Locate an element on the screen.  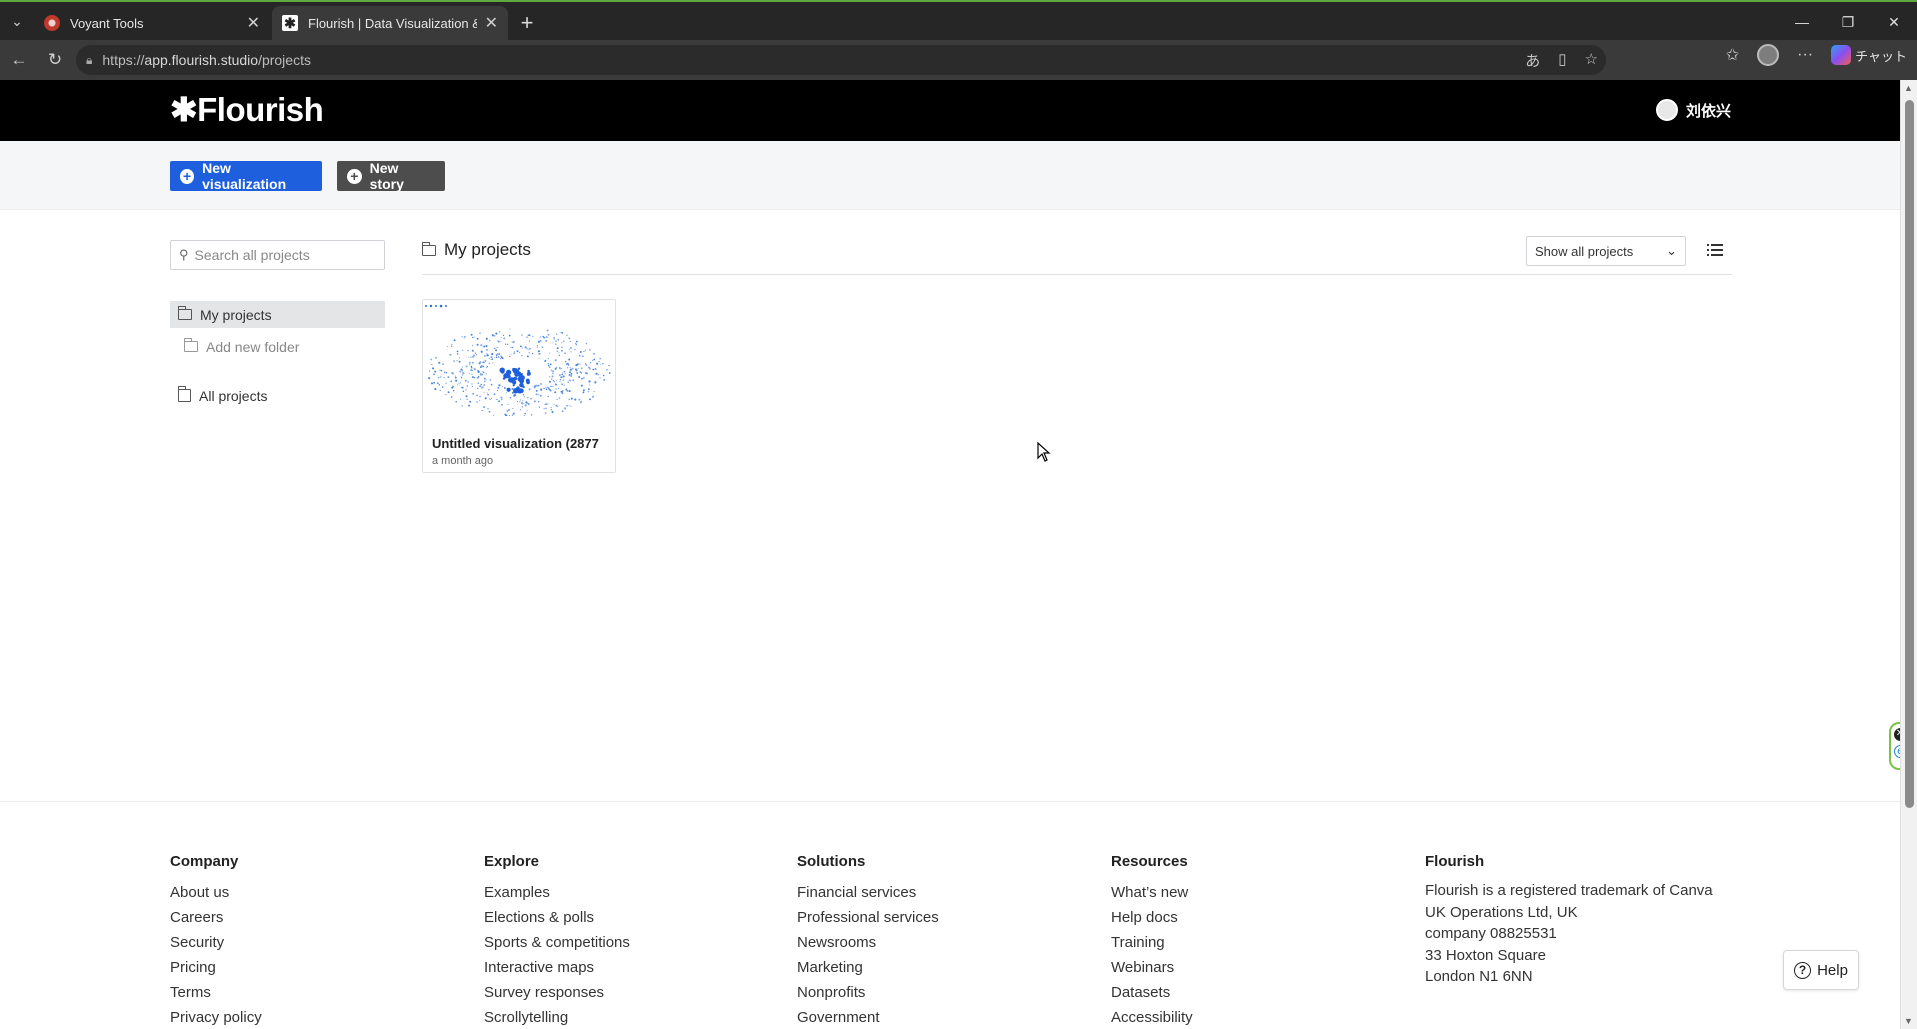
tab-flourish: ✱ Flourish | Data Visualization & Sto ✕ is located at coordinates (390, 23).